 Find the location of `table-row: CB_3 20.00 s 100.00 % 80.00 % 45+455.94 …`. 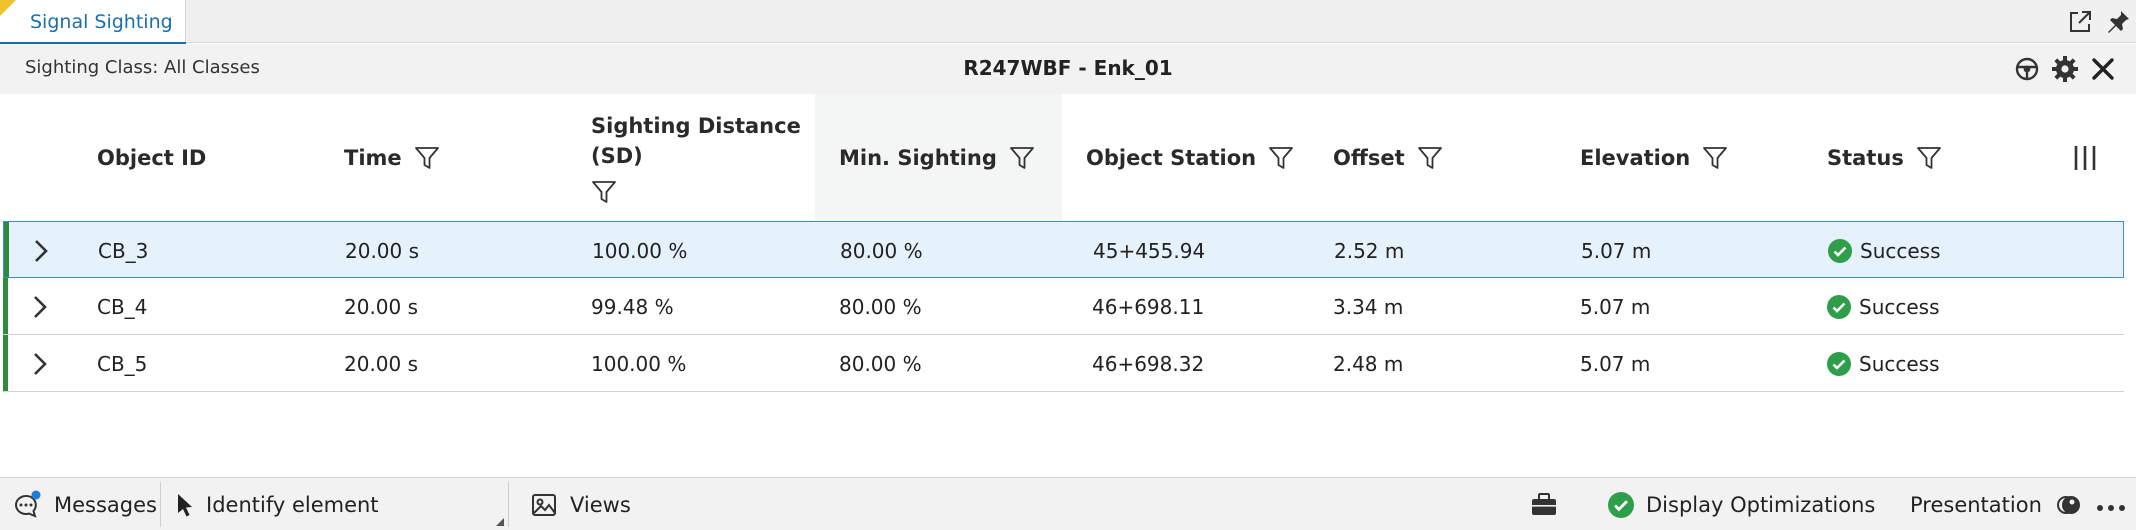

table-row: CB_3 20.00 s 100.00 % 80.00 % 45+455.94 … is located at coordinates (1063, 249).